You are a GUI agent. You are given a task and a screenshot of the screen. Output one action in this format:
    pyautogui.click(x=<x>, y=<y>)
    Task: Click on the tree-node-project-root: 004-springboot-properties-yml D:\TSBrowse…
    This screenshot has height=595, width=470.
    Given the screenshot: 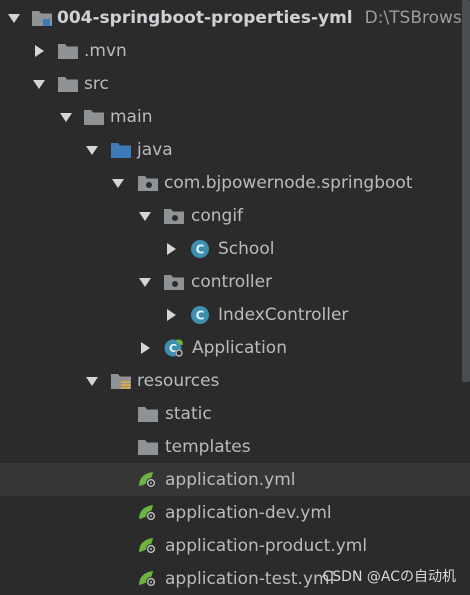 What is the action you would take?
    pyautogui.click(x=235, y=17)
    